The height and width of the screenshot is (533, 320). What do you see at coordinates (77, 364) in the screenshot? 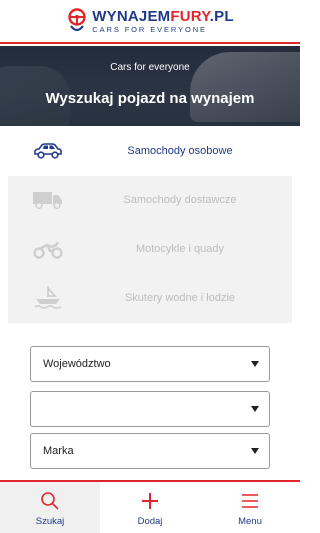
I see `select-value: Województwo` at bounding box center [77, 364].